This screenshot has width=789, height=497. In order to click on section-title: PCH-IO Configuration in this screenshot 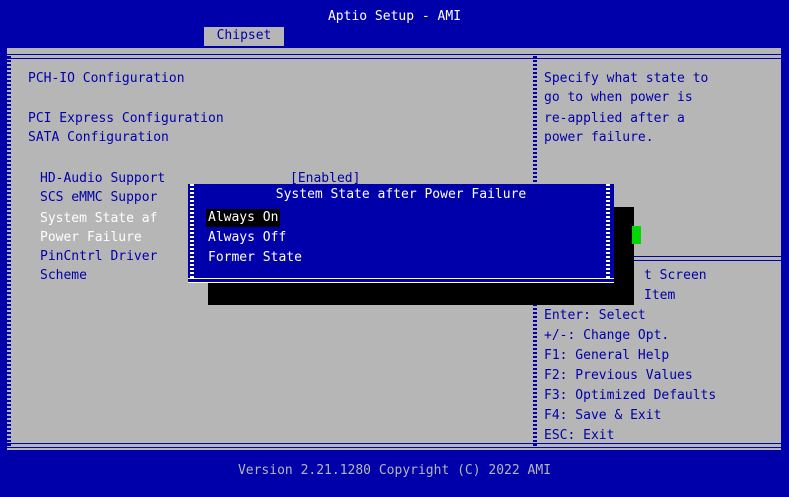, I will do `click(106, 78)`.